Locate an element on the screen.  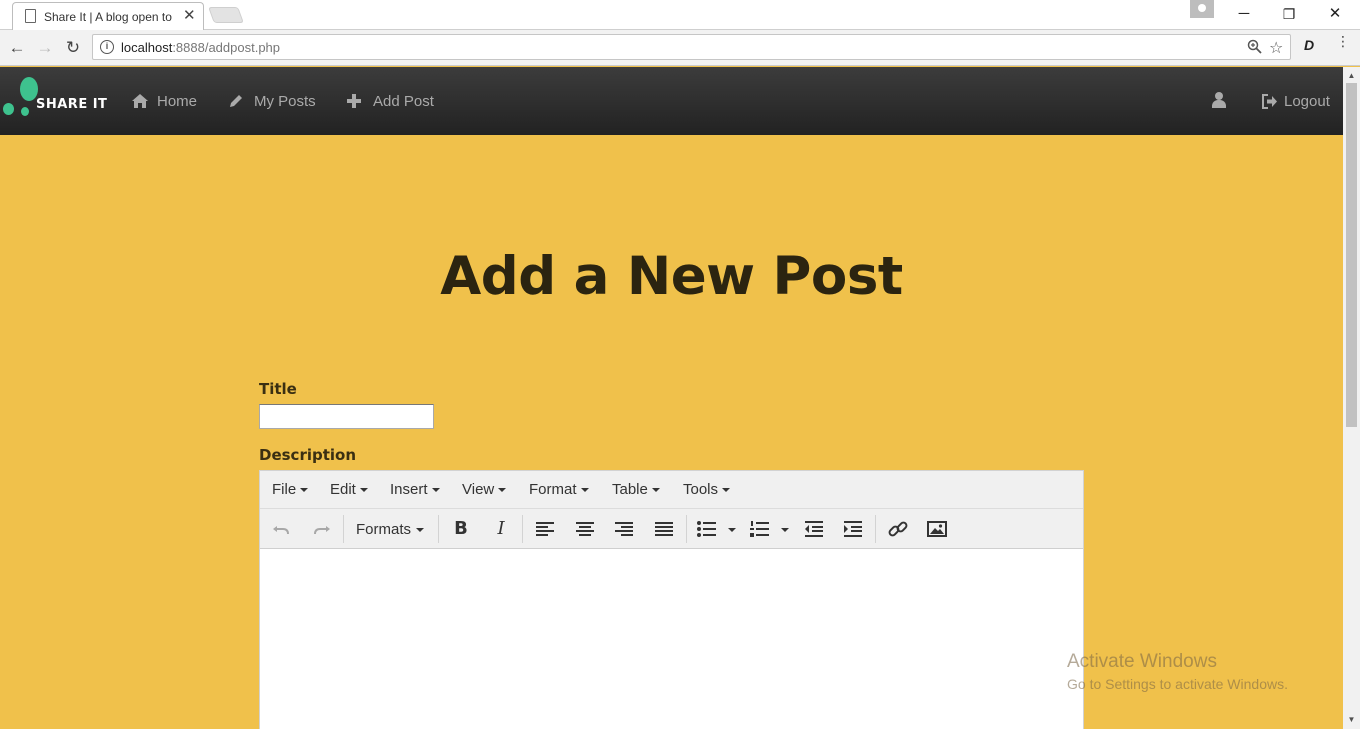
numbered-list-dropdown-icon is located at coordinates (785, 530).